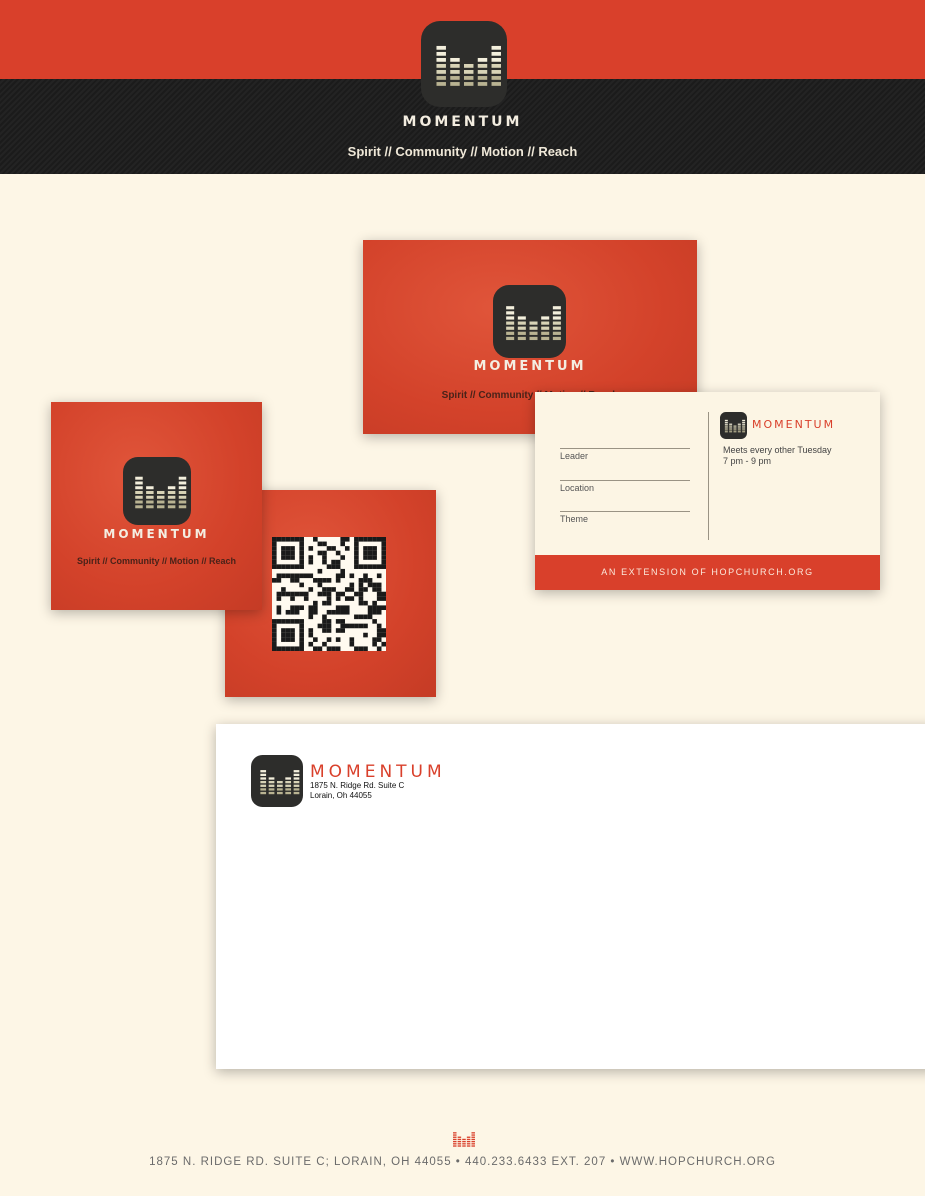  What do you see at coordinates (341, 795) in the screenshot?
I see `address-line-2: Lorain, Oh 44055` at bounding box center [341, 795].